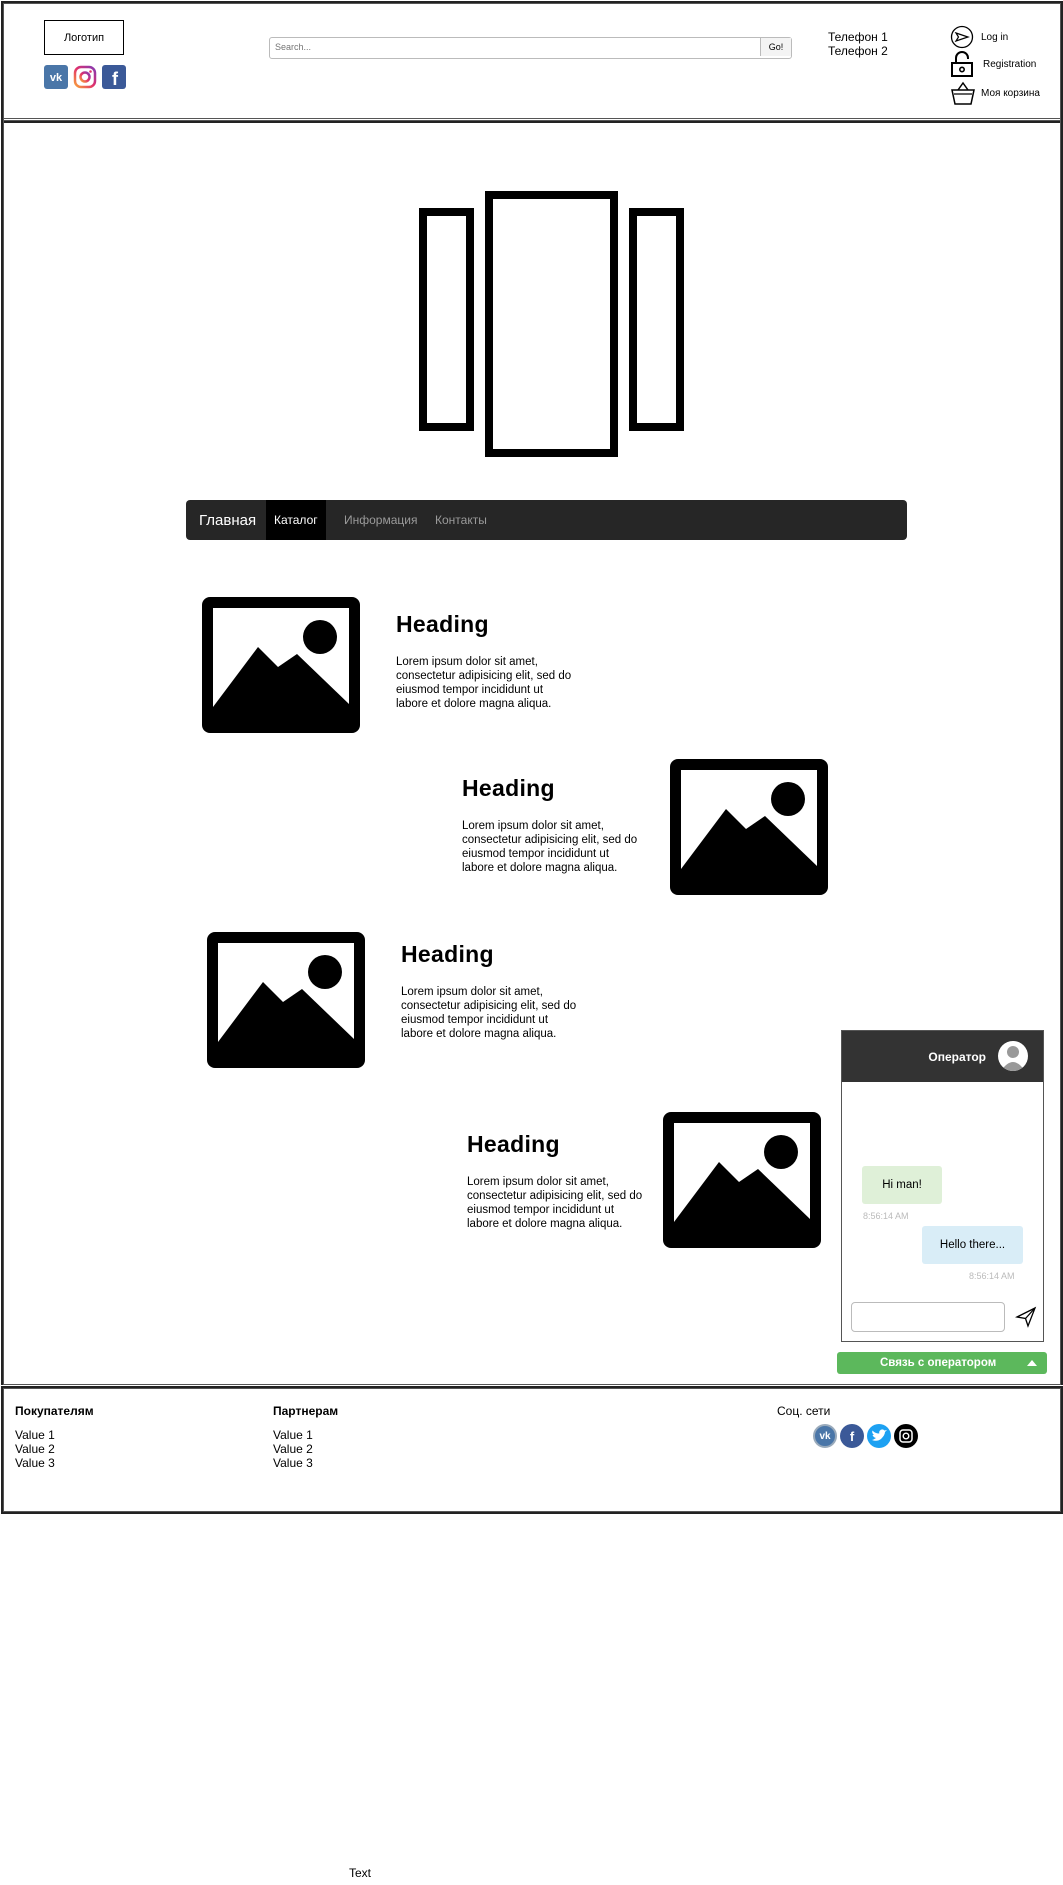  What do you see at coordinates (938, 1363) in the screenshot?
I see `contact-operator-label: Связь с оператором` at bounding box center [938, 1363].